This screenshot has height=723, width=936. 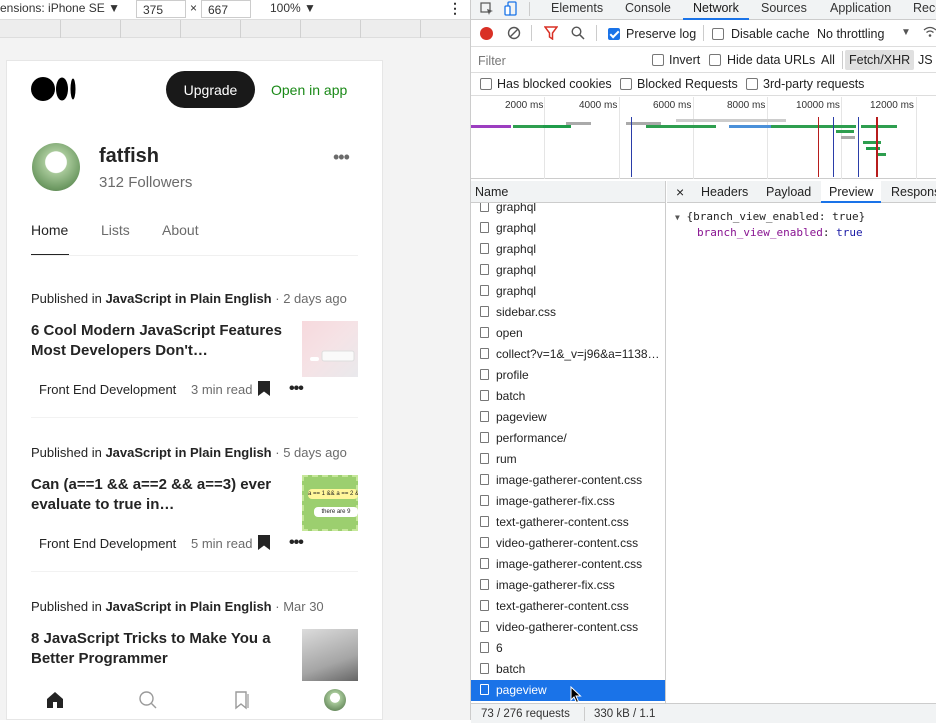 I want to click on upgrade-button: Upgrade, so click(x=210, y=89).